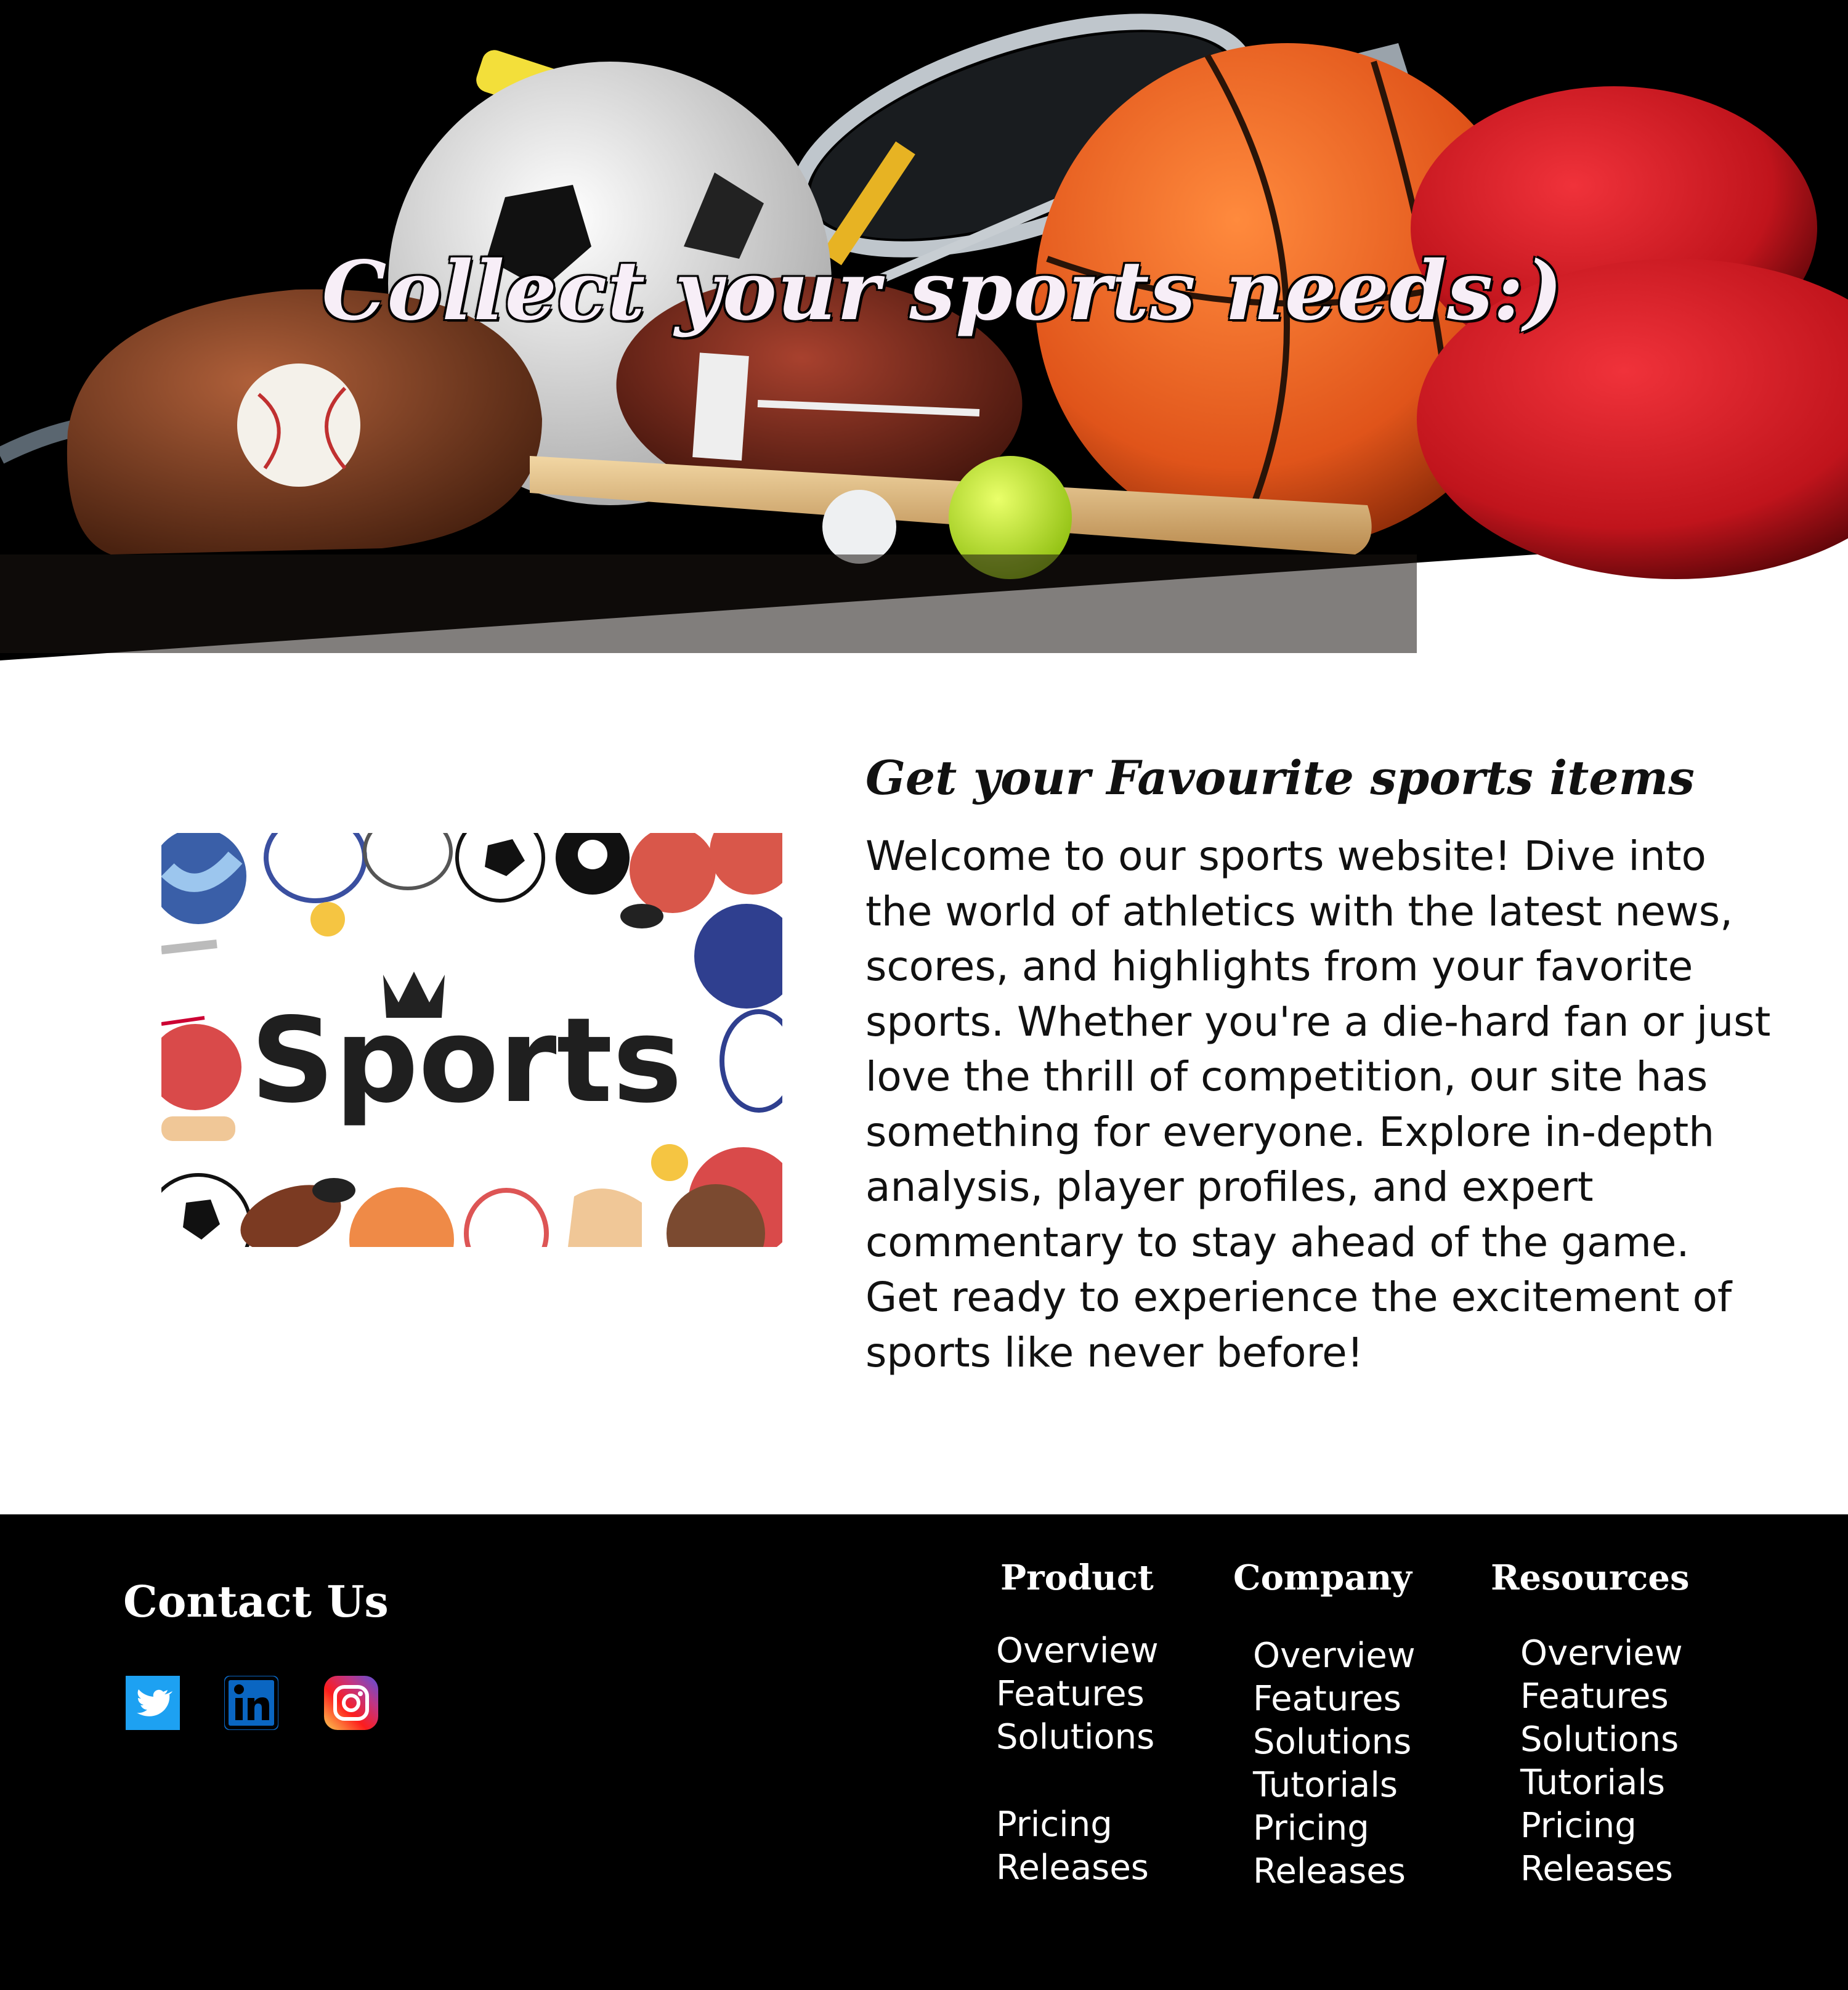 This screenshot has width=1848, height=1990. I want to click on instagram-icon, so click(351, 1703).